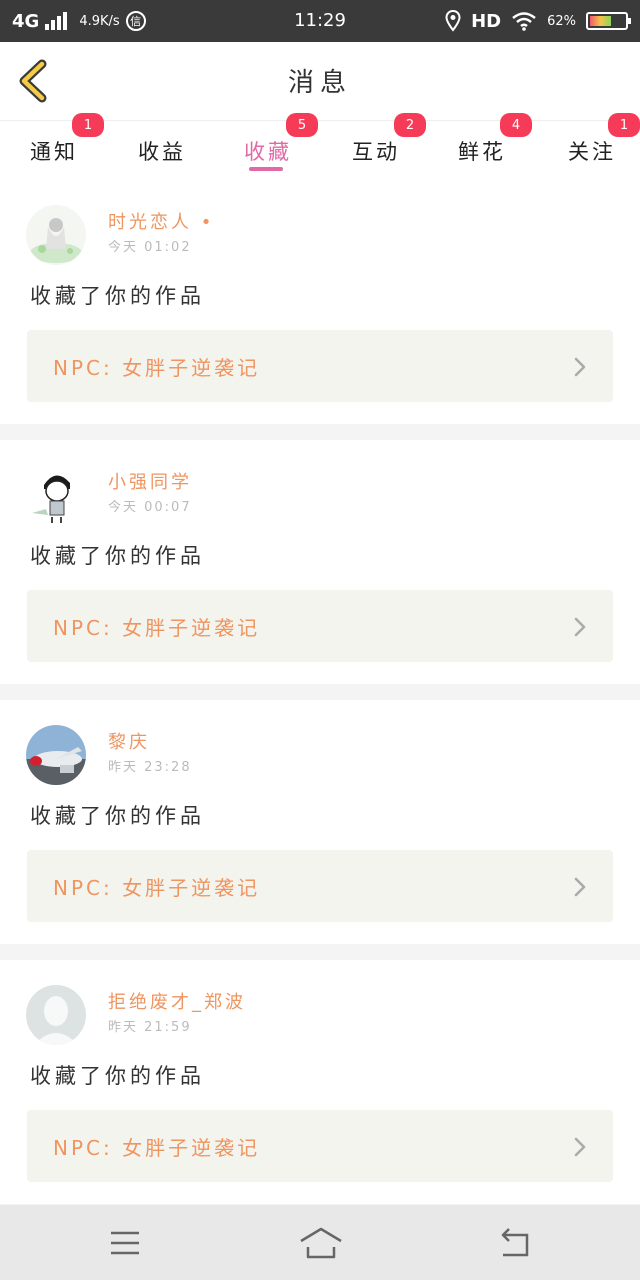 The image size is (640, 1280). I want to click on status-right: HD 62%, so click(538, 21).